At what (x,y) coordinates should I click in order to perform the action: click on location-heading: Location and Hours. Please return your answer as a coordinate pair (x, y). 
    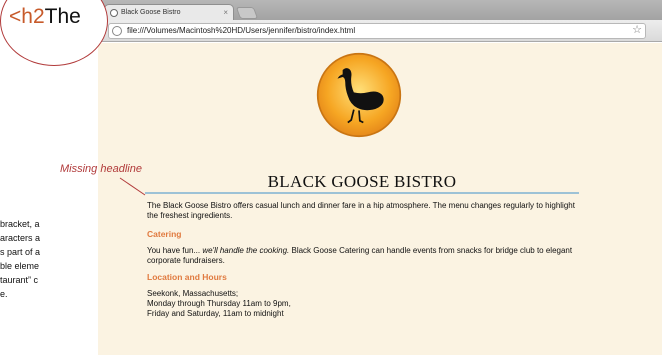
    Looking at the image, I should click on (187, 277).